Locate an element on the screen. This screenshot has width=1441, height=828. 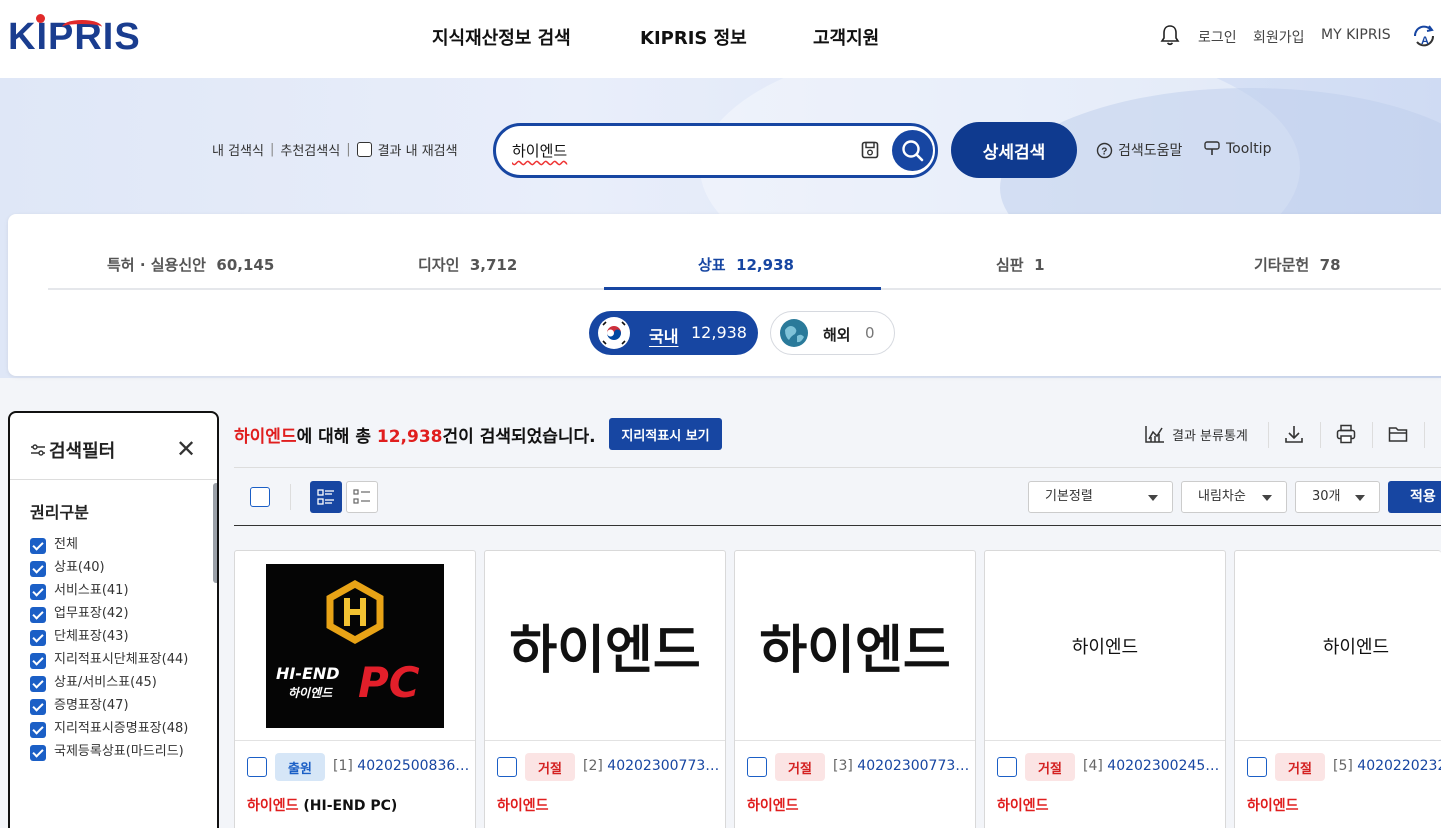
filter-item: 상표(40) is located at coordinates (115, 568).